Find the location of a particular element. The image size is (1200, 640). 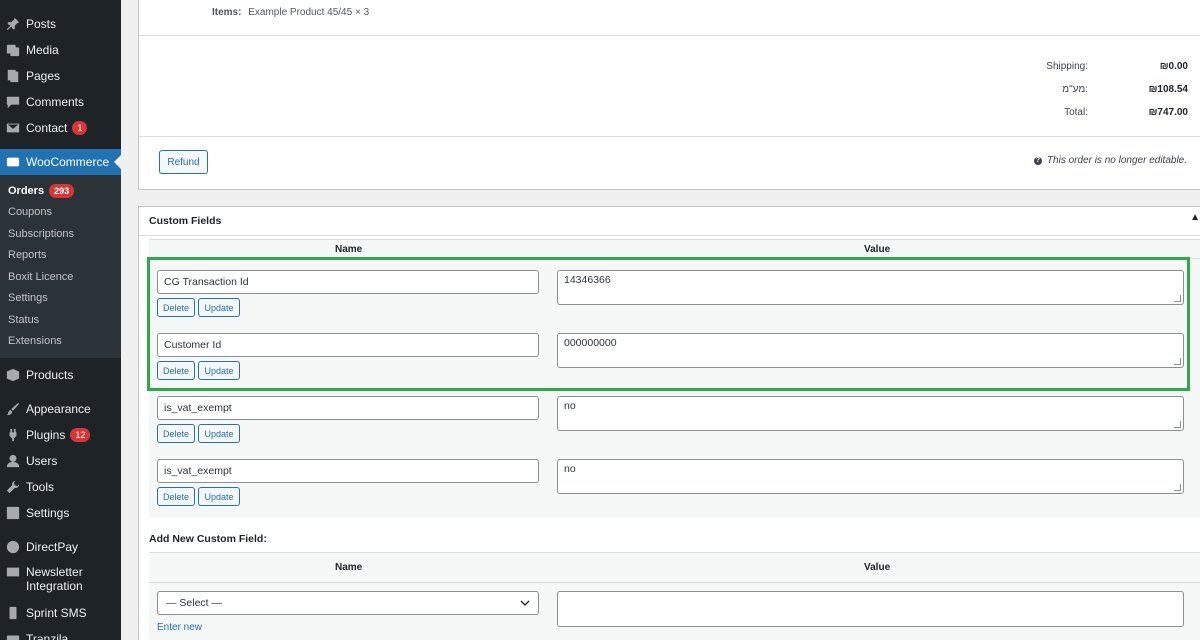

card-icon is located at coordinates (13, 636).